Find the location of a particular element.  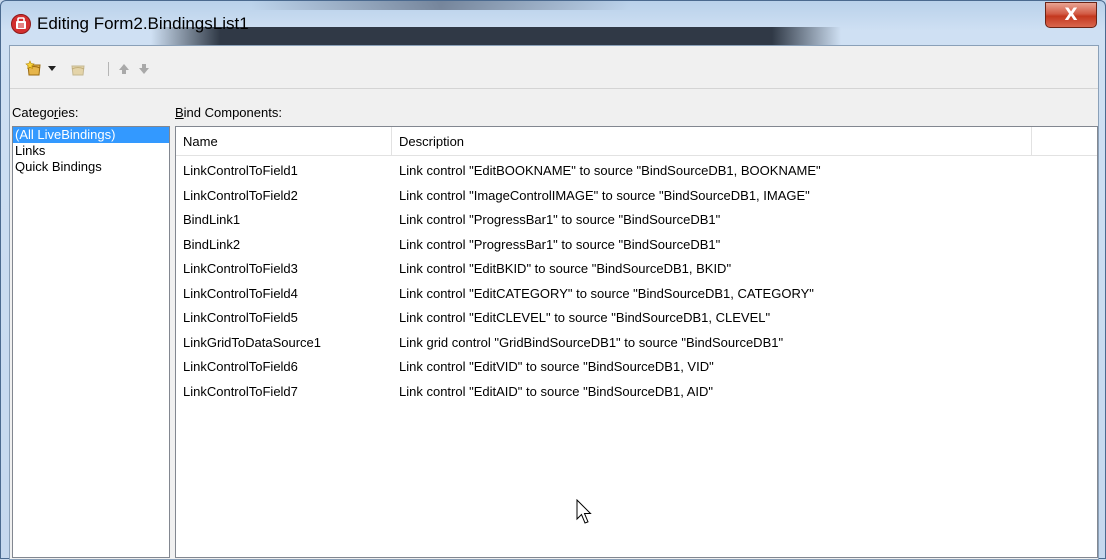

column-header-filler is located at coordinates (1064, 141).